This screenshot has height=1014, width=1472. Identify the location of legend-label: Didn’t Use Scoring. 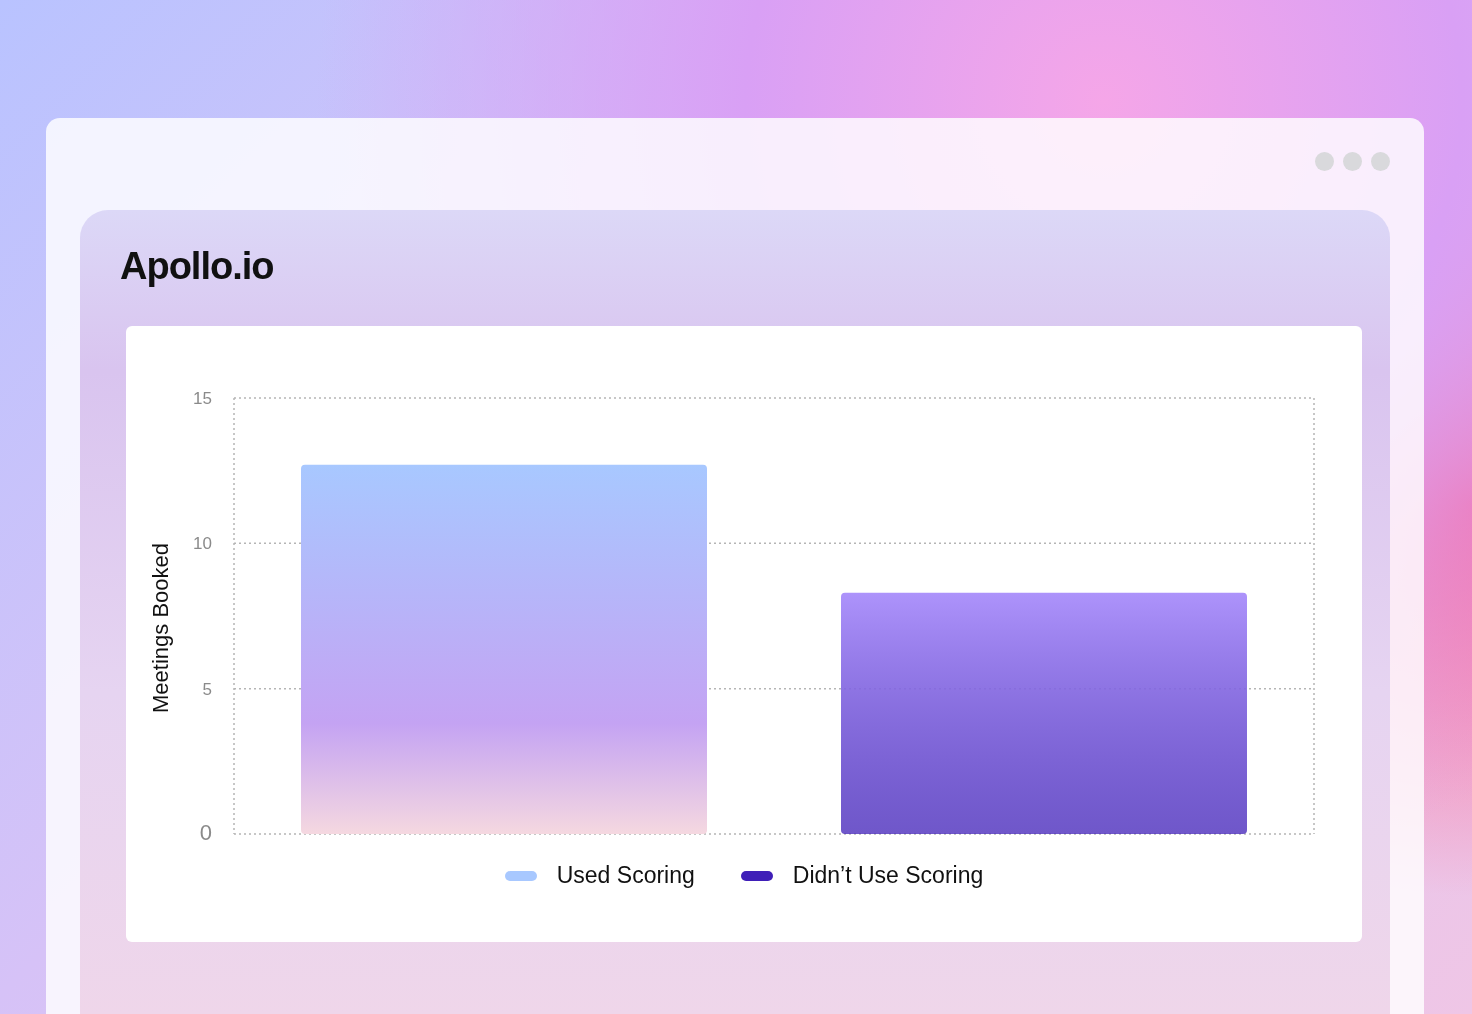
(888, 875).